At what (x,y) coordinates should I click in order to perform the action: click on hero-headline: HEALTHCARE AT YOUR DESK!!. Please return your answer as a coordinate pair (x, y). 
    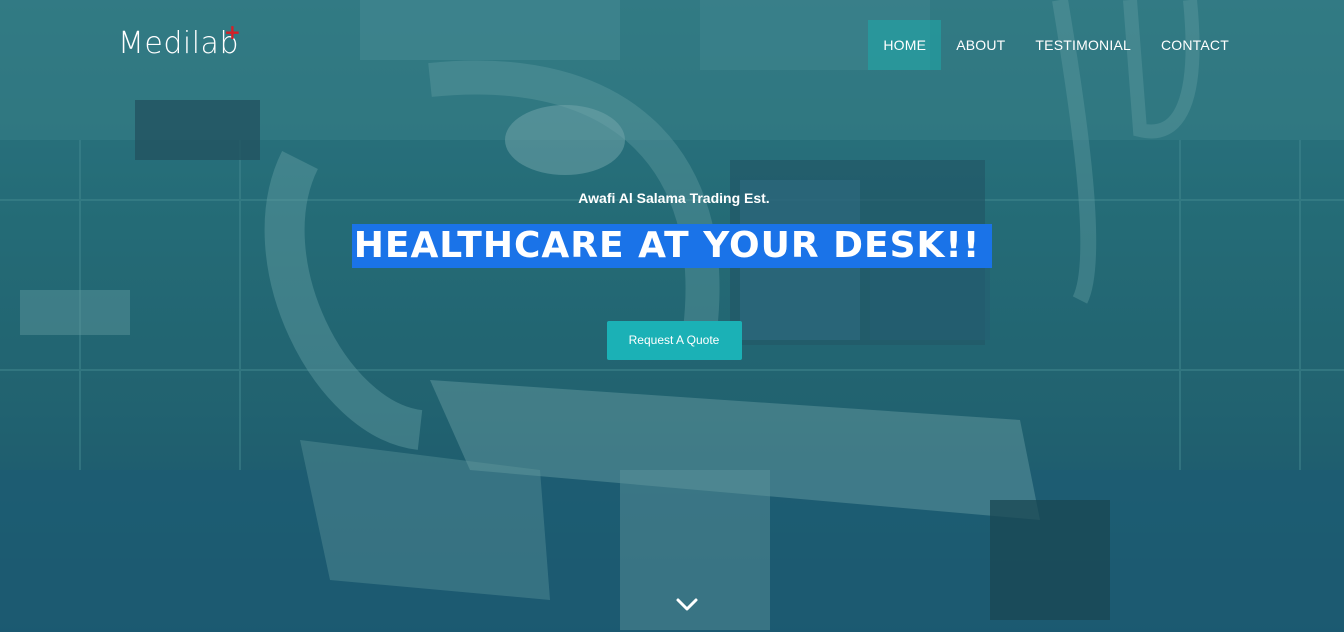
    Looking at the image, I should click on (672, 246).